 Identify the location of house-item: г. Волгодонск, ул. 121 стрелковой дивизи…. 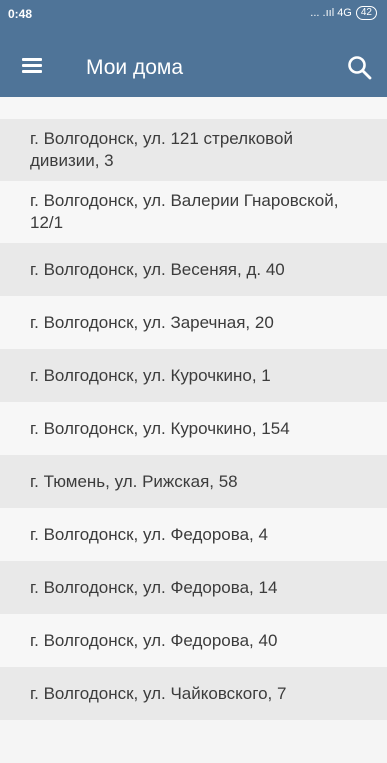
(193, 150).